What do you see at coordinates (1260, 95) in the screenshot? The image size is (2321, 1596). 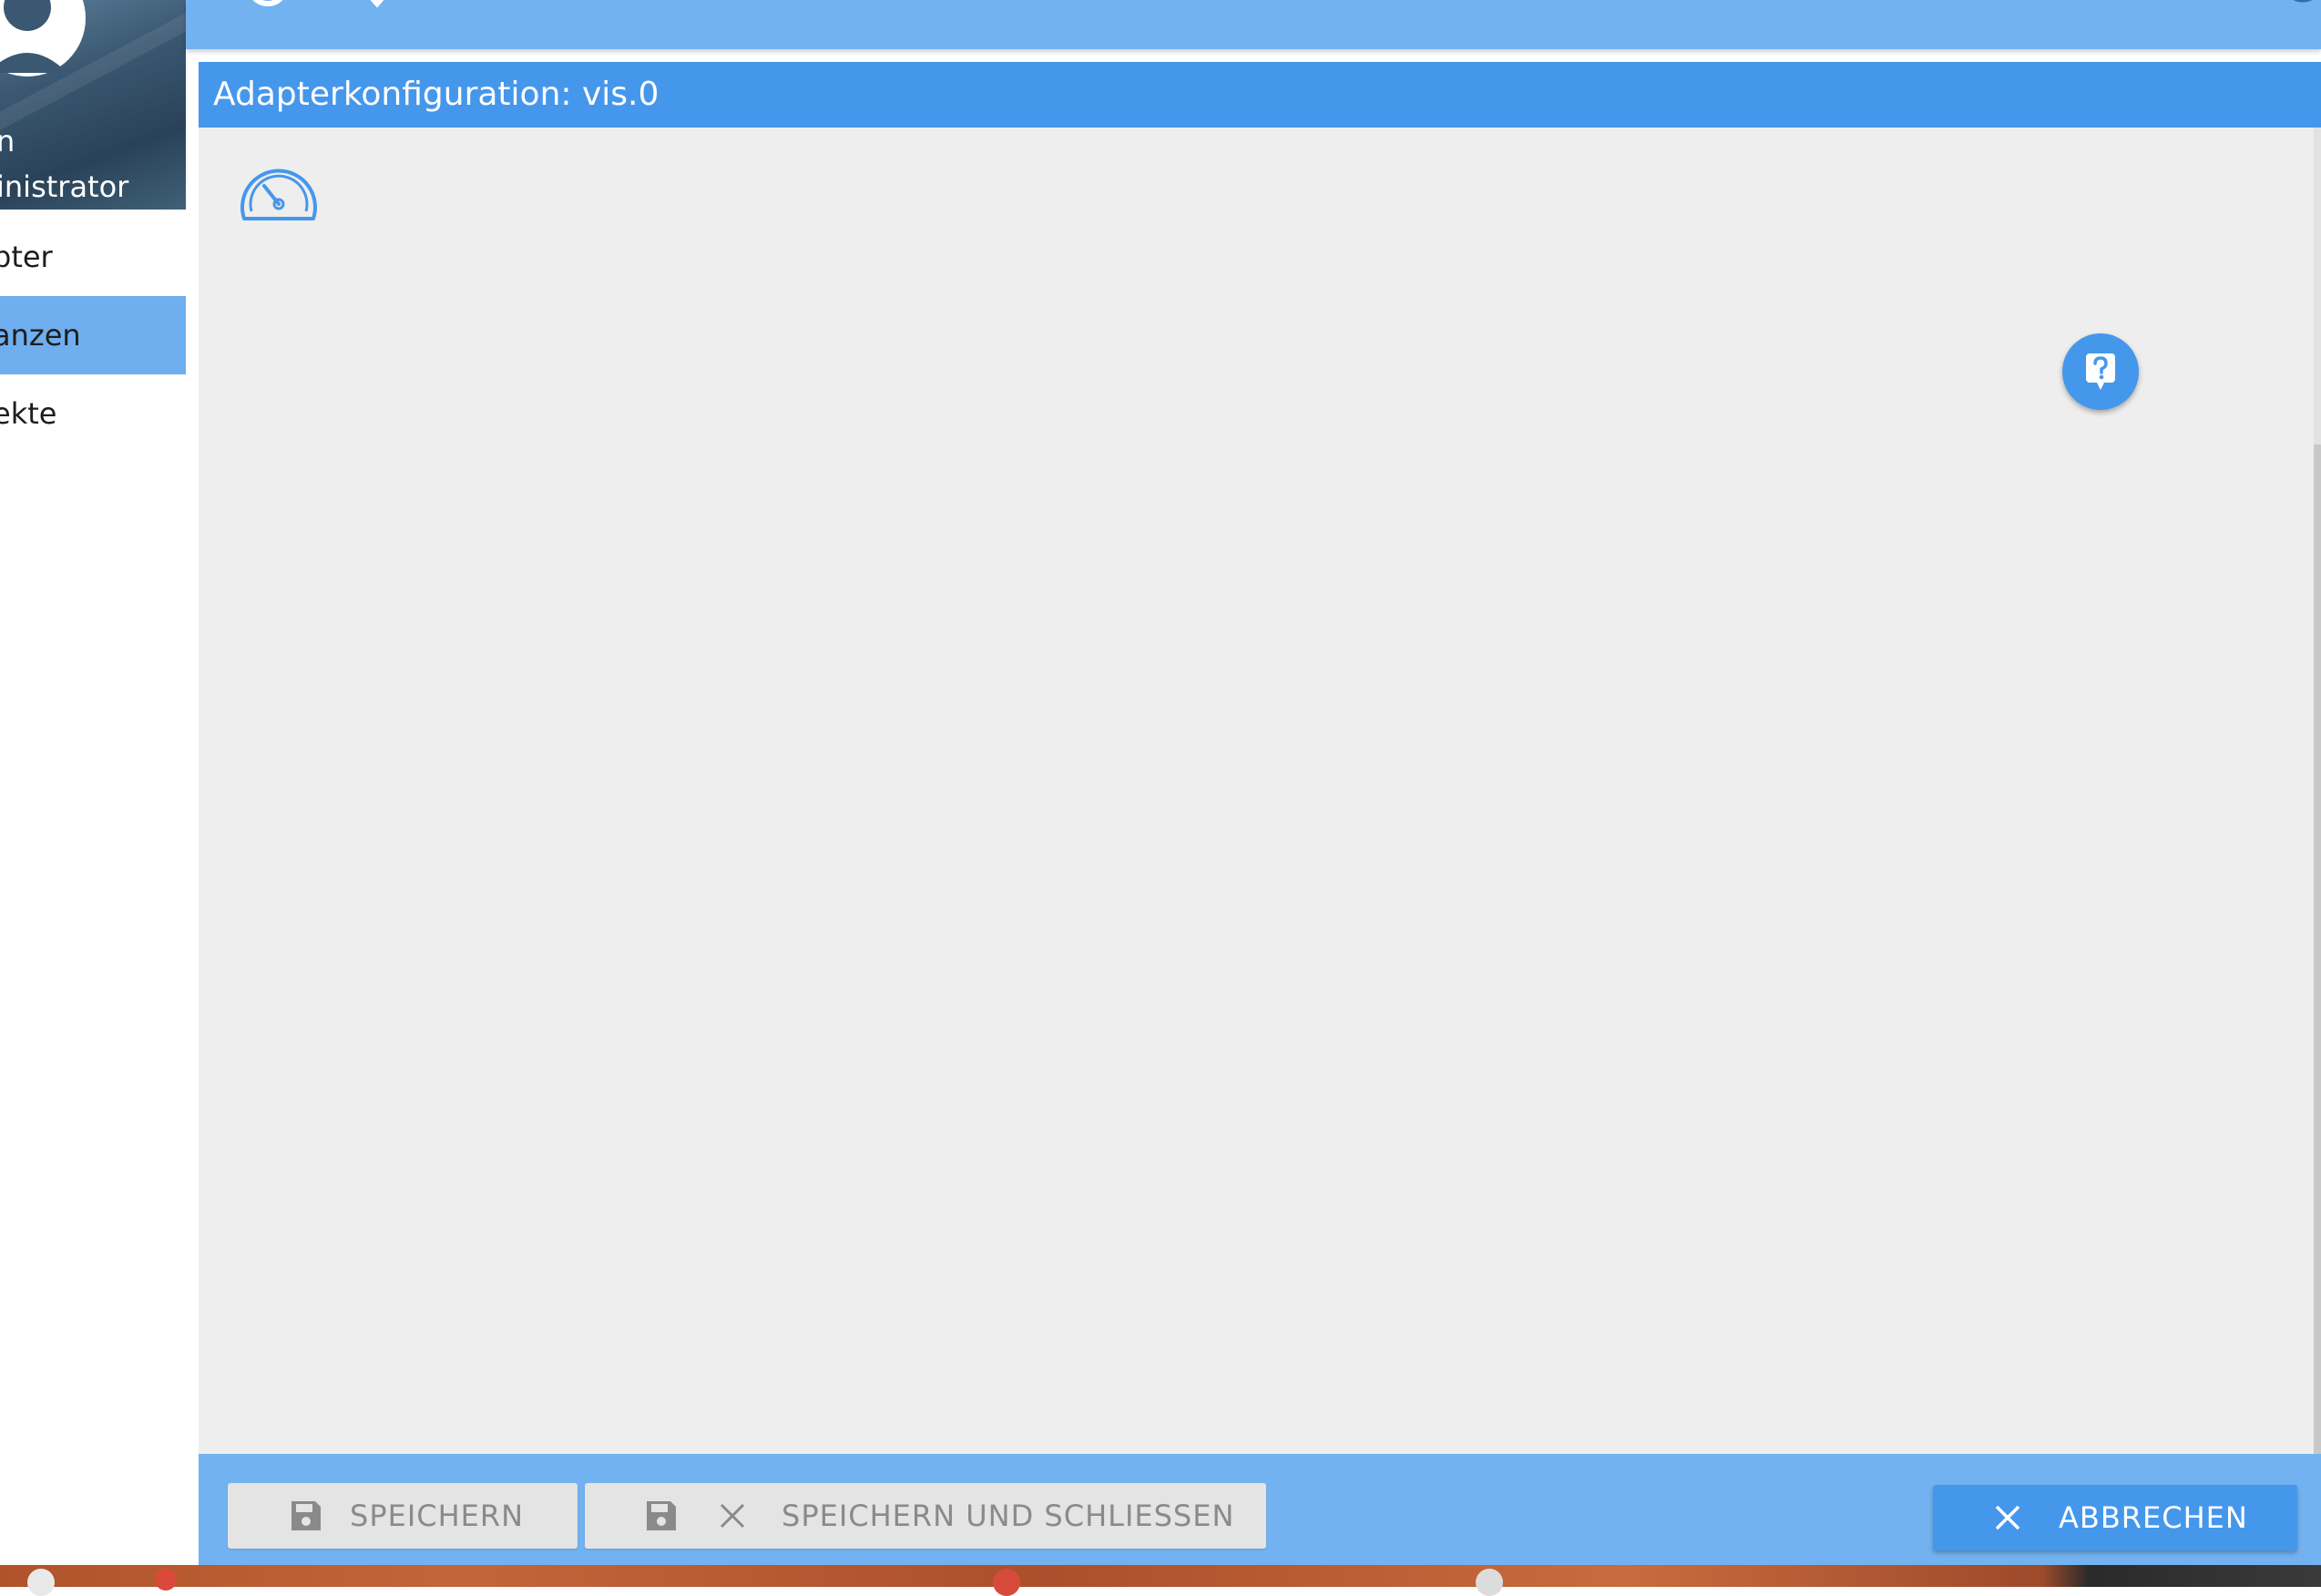 I see `dialog-title: Adapterkonfiguration: vis.0` at bounding box center [1260, 95].